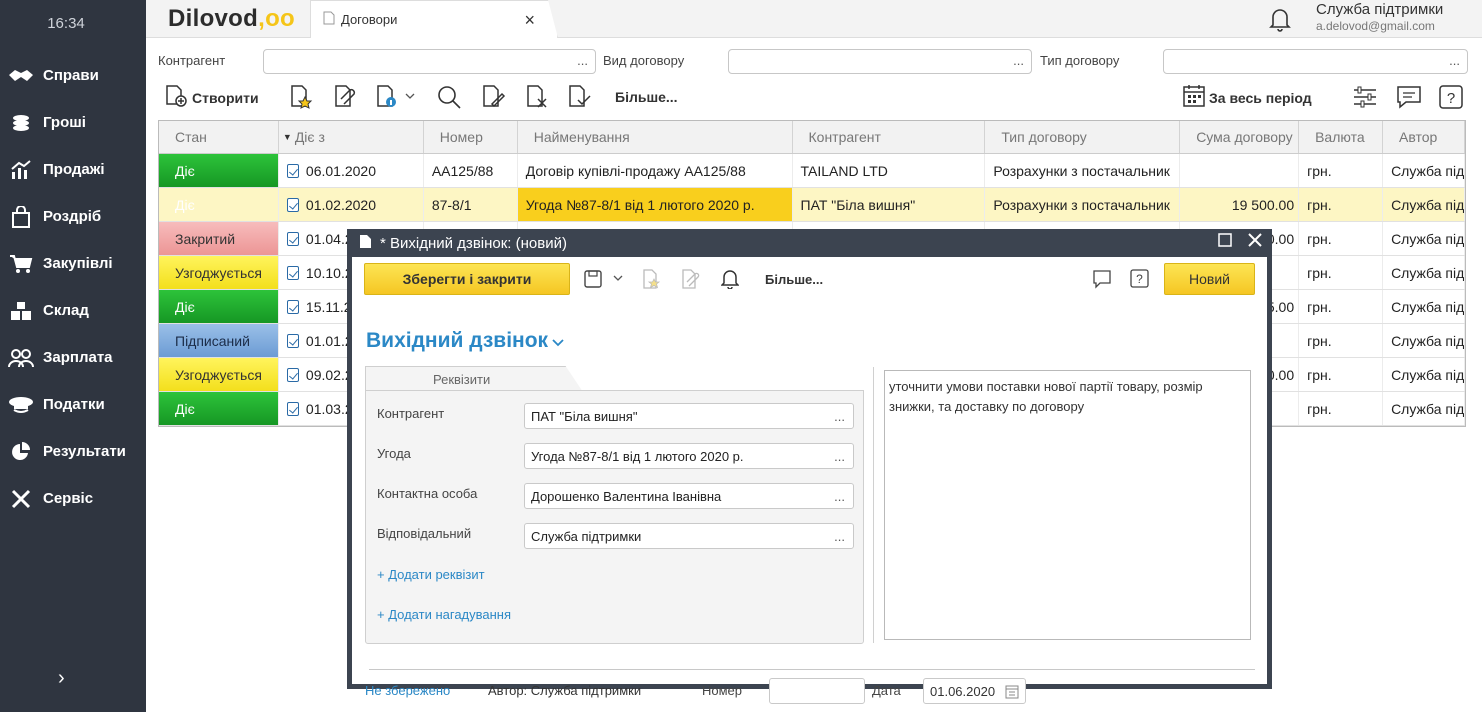 This screenshot has width=1482, height=712. What do you see at coordinates (396, 97) in the screenshot?
I see `info-document-icon` at bounding box center [396, 97].